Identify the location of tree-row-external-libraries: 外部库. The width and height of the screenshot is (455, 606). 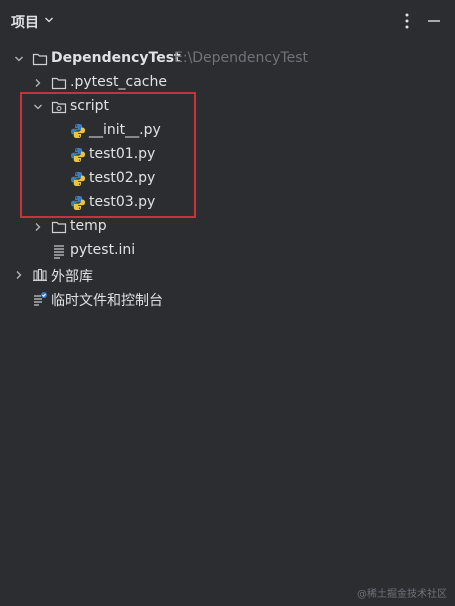
(227, 275).